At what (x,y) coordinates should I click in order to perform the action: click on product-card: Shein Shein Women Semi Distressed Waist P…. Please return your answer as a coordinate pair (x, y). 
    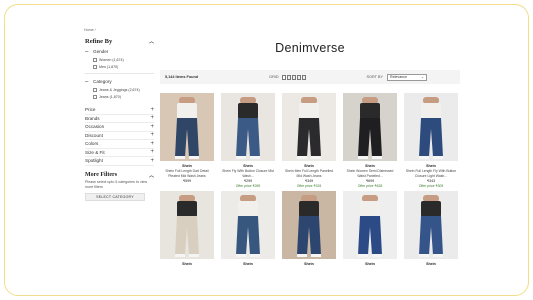
    Looking at the image, I should click on (370, 141).